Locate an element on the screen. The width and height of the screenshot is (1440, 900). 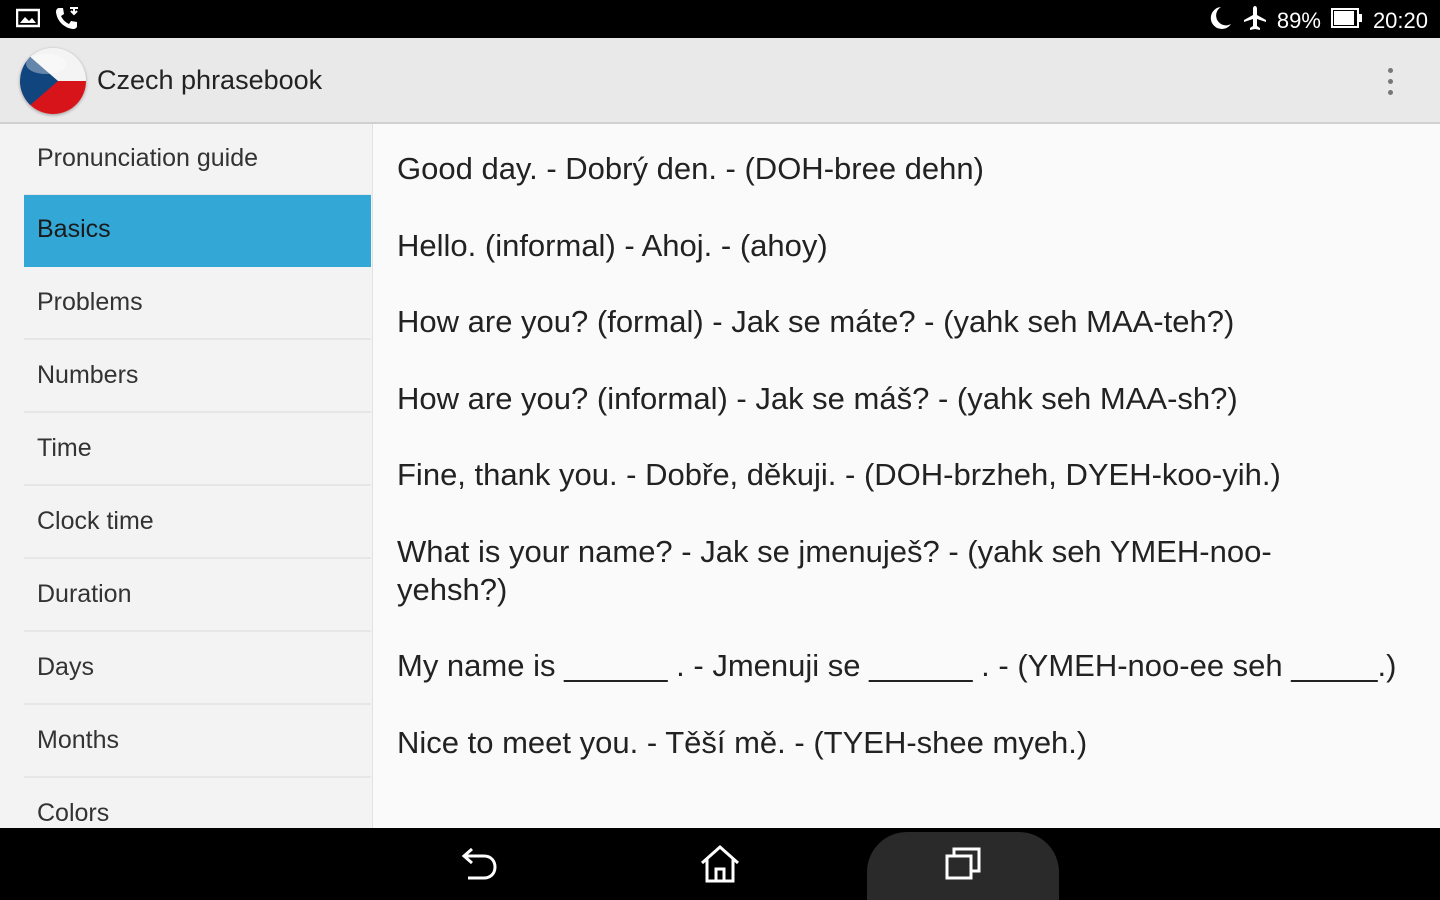
status-bar: 89% 20:20 is located at coordinates (720, 19).